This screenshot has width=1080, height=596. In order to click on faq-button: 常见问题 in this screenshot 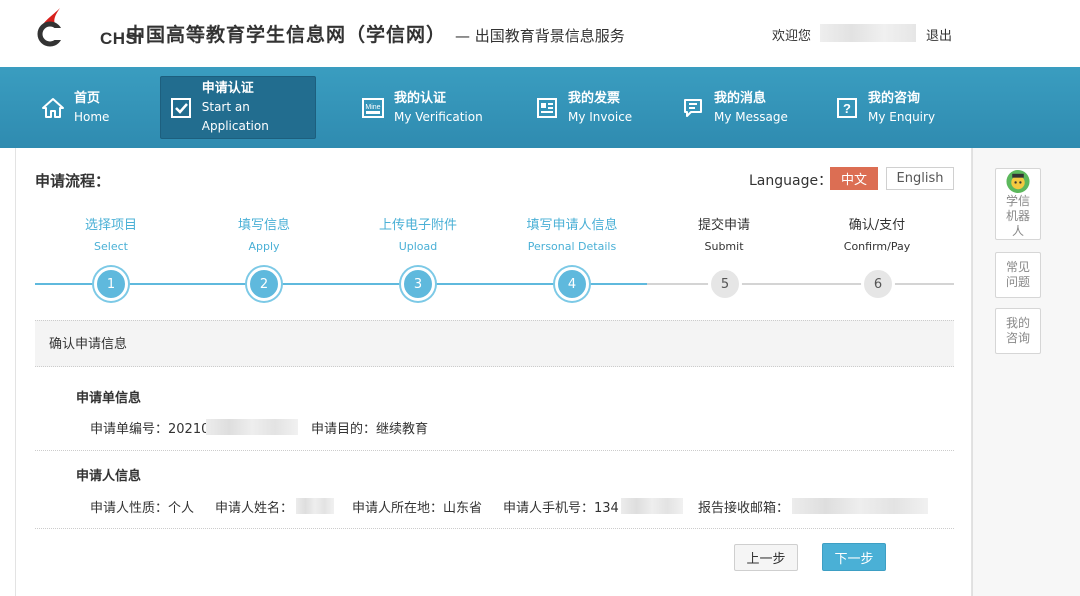, I will do `click(1018, 275)`.